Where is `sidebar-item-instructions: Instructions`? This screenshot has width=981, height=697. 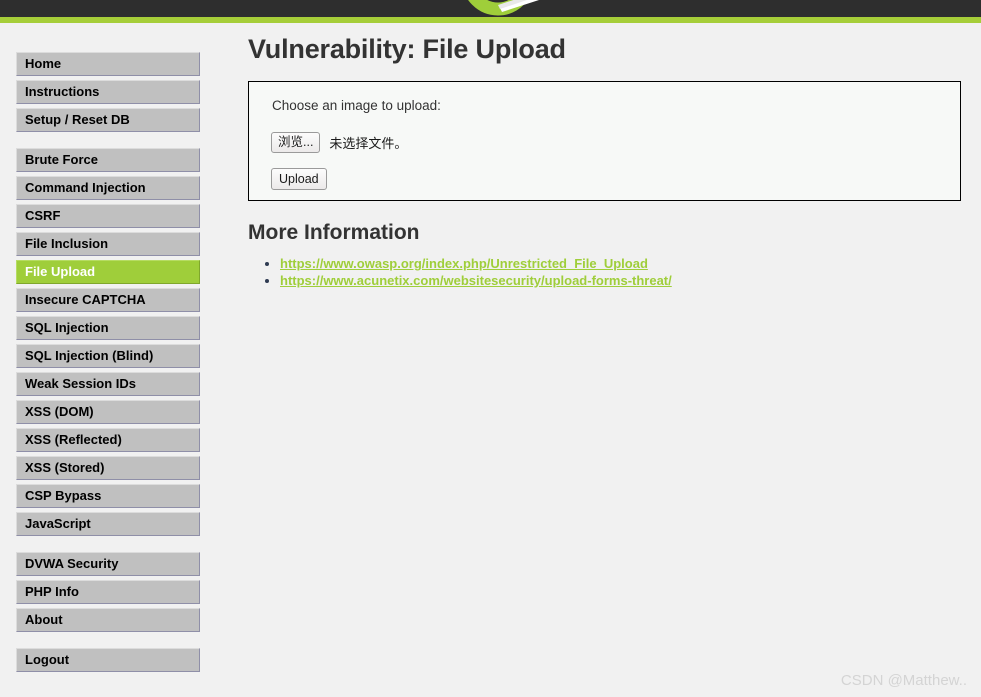 sidebar-item-instructions: Instructions is located at coordinates (108, 92).